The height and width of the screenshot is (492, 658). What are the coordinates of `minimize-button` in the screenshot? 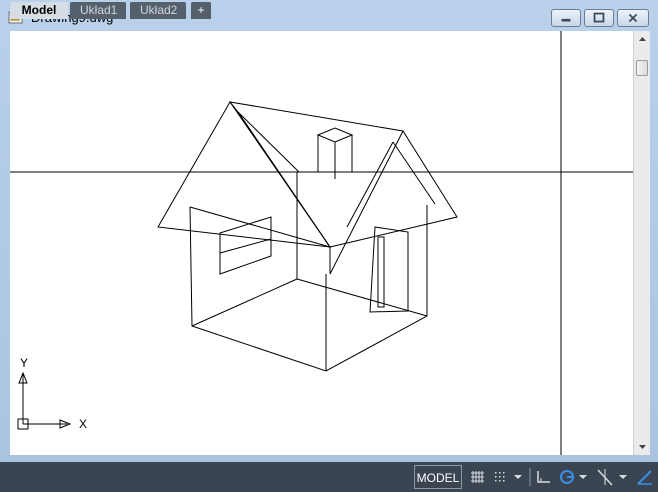 It's located at (566, 18).